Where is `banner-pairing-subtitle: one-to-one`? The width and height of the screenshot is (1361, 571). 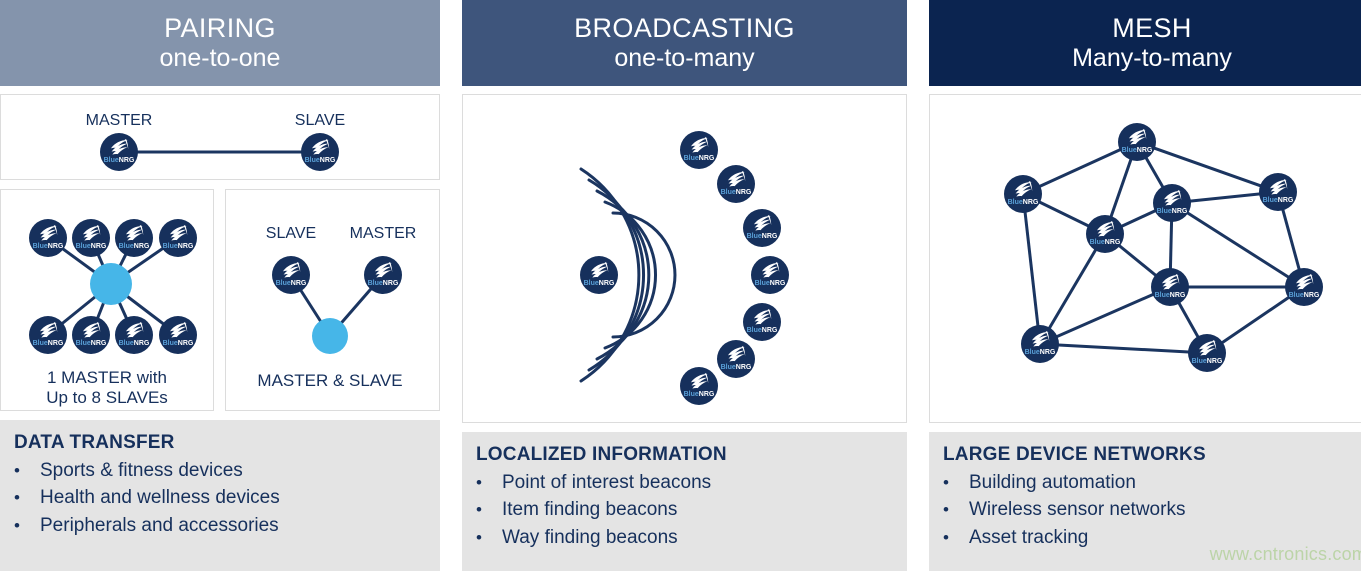
banner-pairing-subtitle: one-to-one is located at coordinates (220, 58).